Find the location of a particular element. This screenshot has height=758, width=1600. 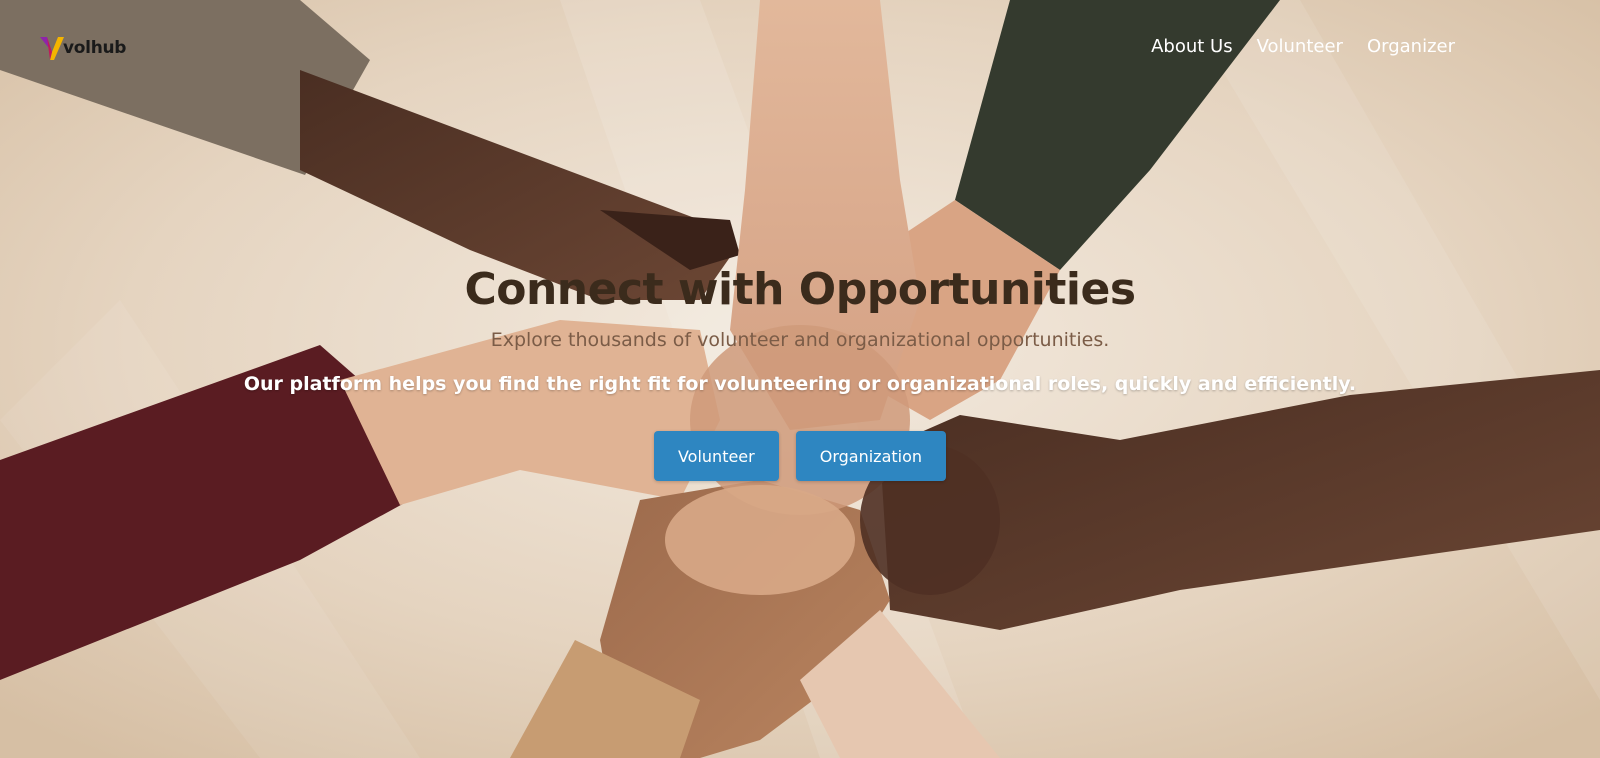

nav-link-volunteer: Volunteer is located at coordinates (1300, 46).